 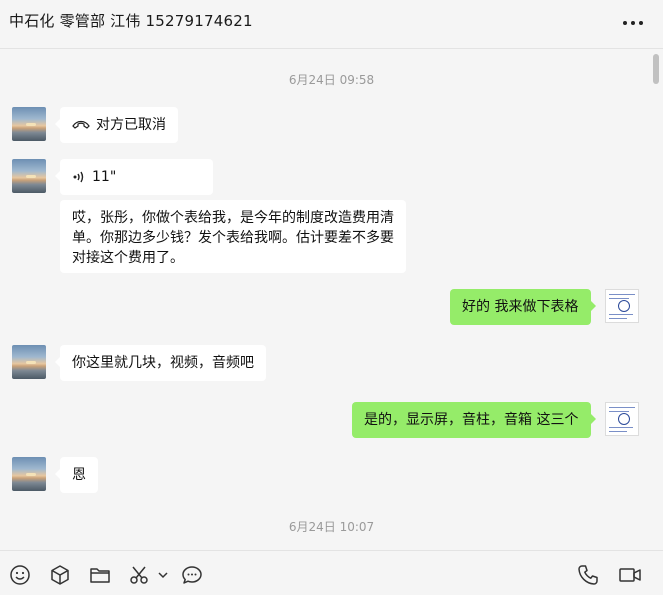 I want to click on phone-icon, so click(x=588, y=575).